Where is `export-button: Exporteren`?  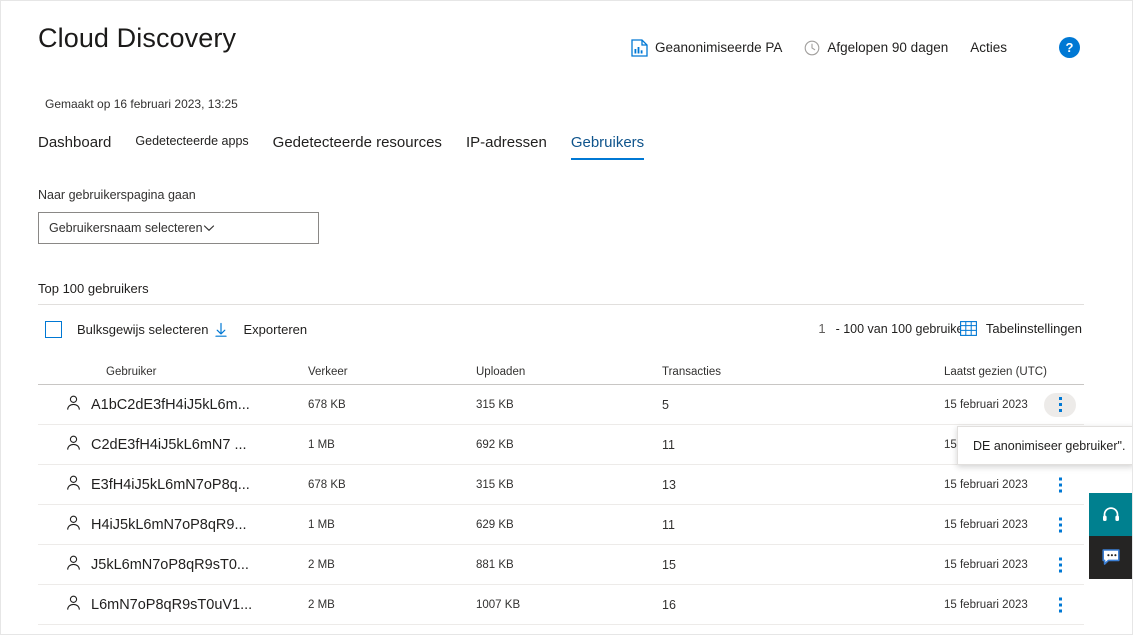 export-button: Exporteren is located at coordinates (276, 329).